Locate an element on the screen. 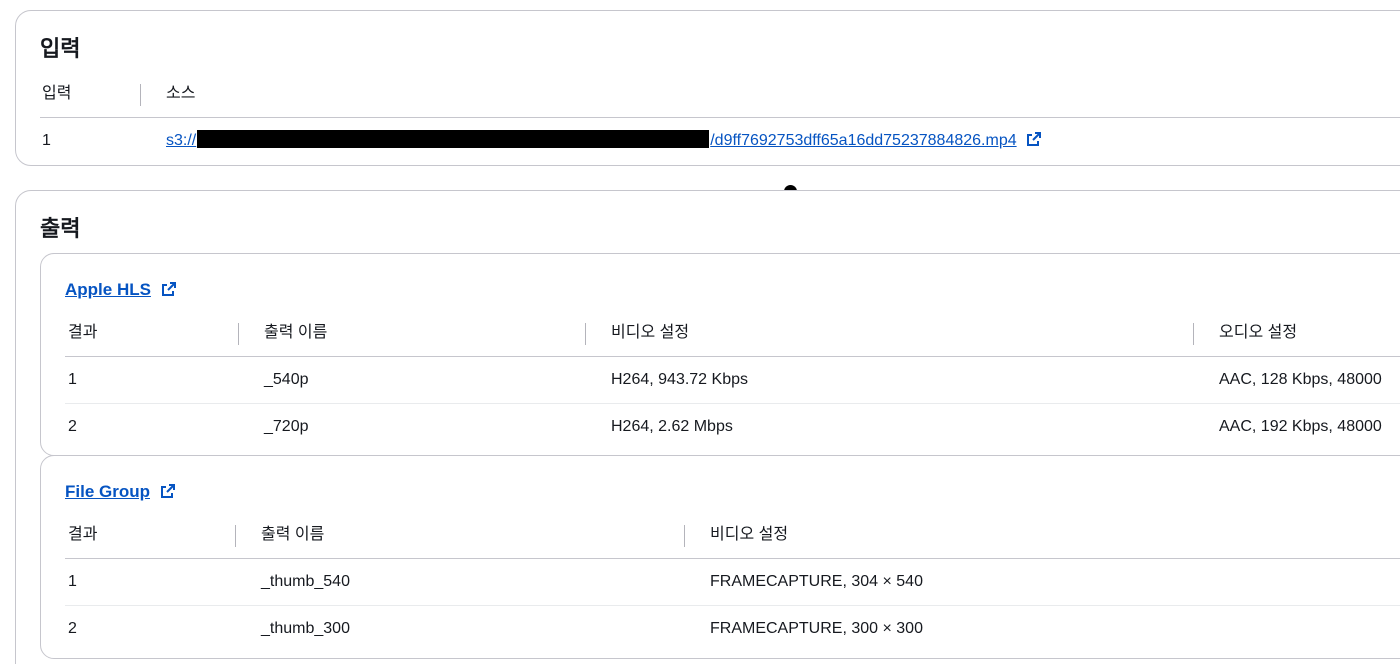  output-name-cell: _540p is located at coordinates (286, 379).